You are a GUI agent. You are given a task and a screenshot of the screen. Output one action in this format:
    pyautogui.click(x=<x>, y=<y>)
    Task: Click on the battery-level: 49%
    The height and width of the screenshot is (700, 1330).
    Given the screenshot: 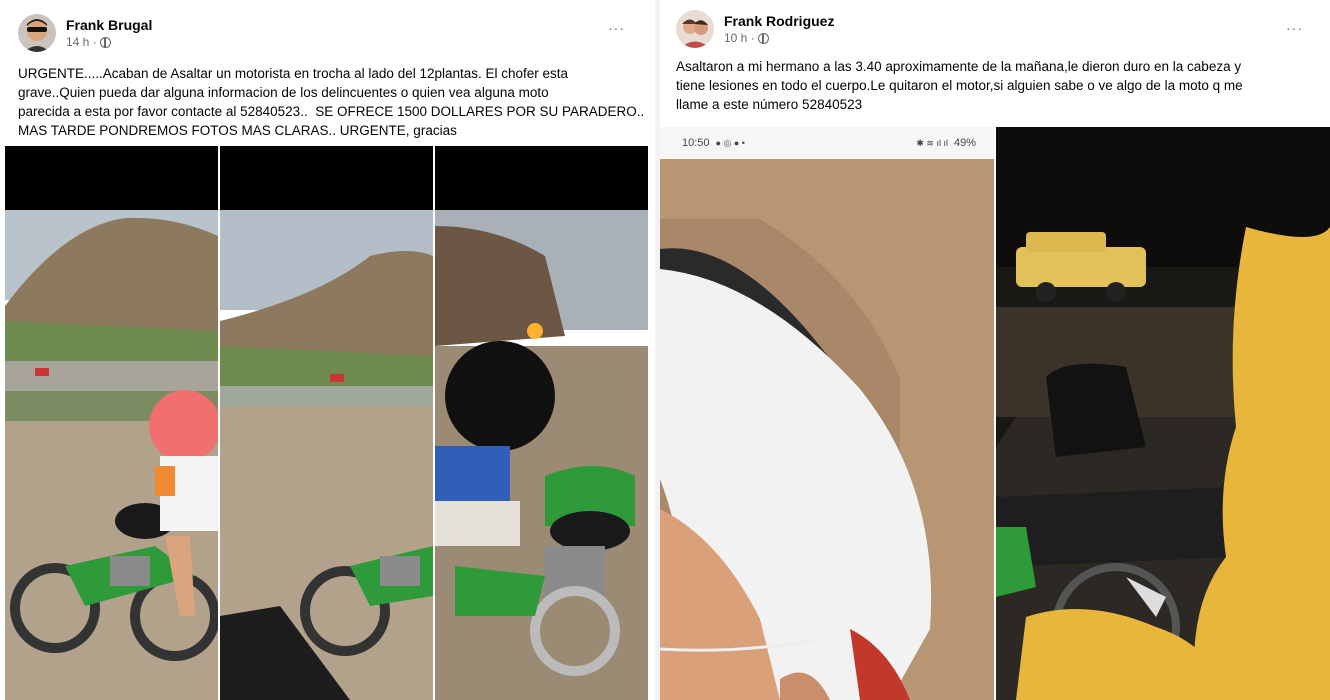 What is the action you would take?
    pyautogui.click(x=964, y=143)
    